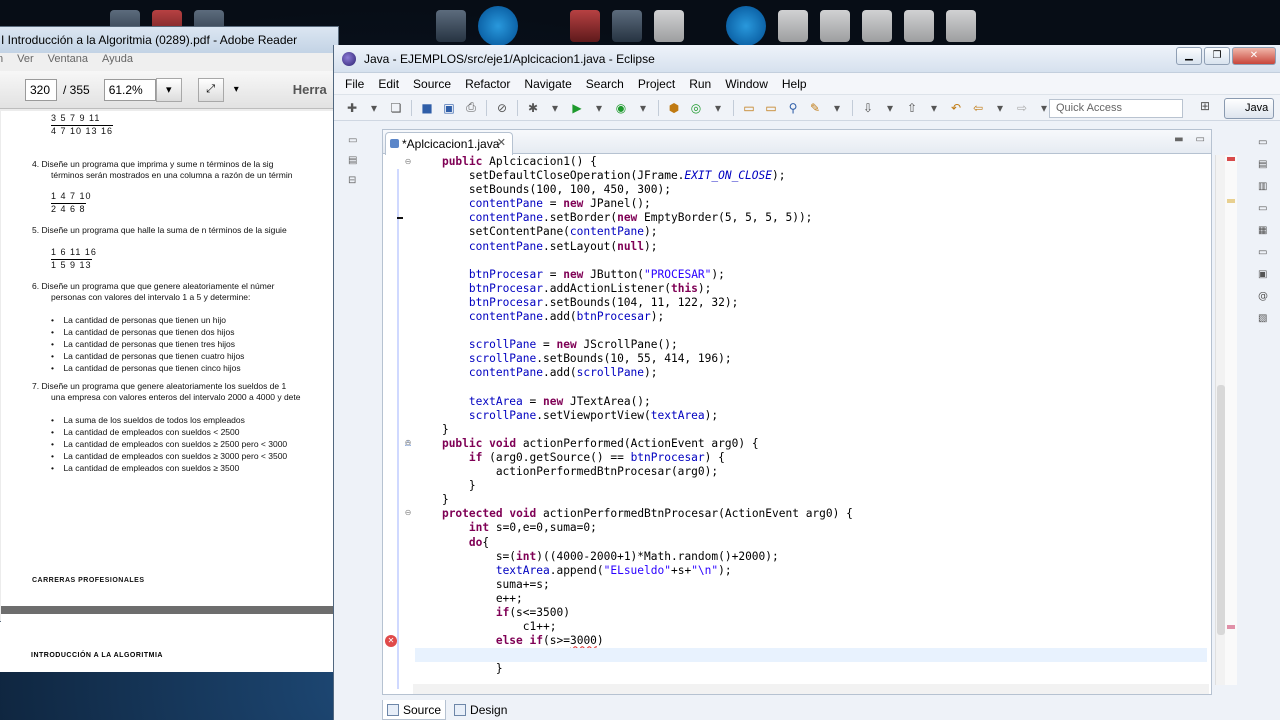 Image resolution: width=1280 pixels, height=720 pixels. I want to click on warning-overview-mark, so click(1231, 201).